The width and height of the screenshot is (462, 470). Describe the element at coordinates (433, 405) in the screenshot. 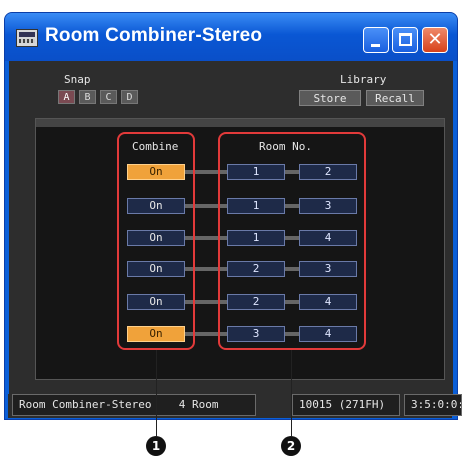

I see `status-code: 3:5:0:0:0` at that location.